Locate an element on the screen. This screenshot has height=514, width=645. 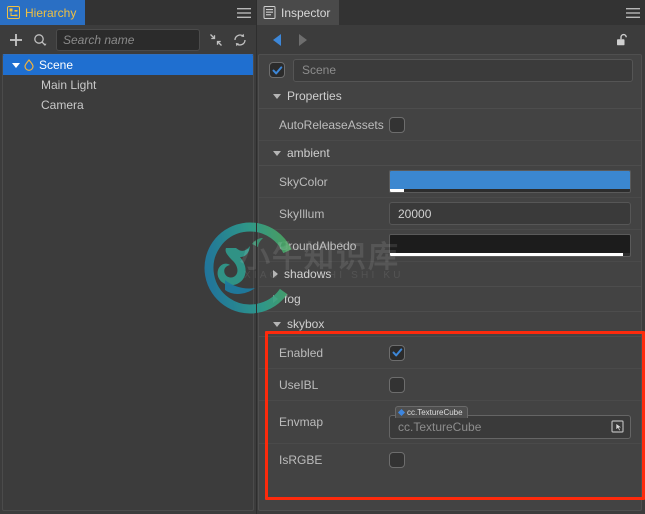
prop-control: cc.TextureCube cc.TextureCube is located at coordinates (510, 422).